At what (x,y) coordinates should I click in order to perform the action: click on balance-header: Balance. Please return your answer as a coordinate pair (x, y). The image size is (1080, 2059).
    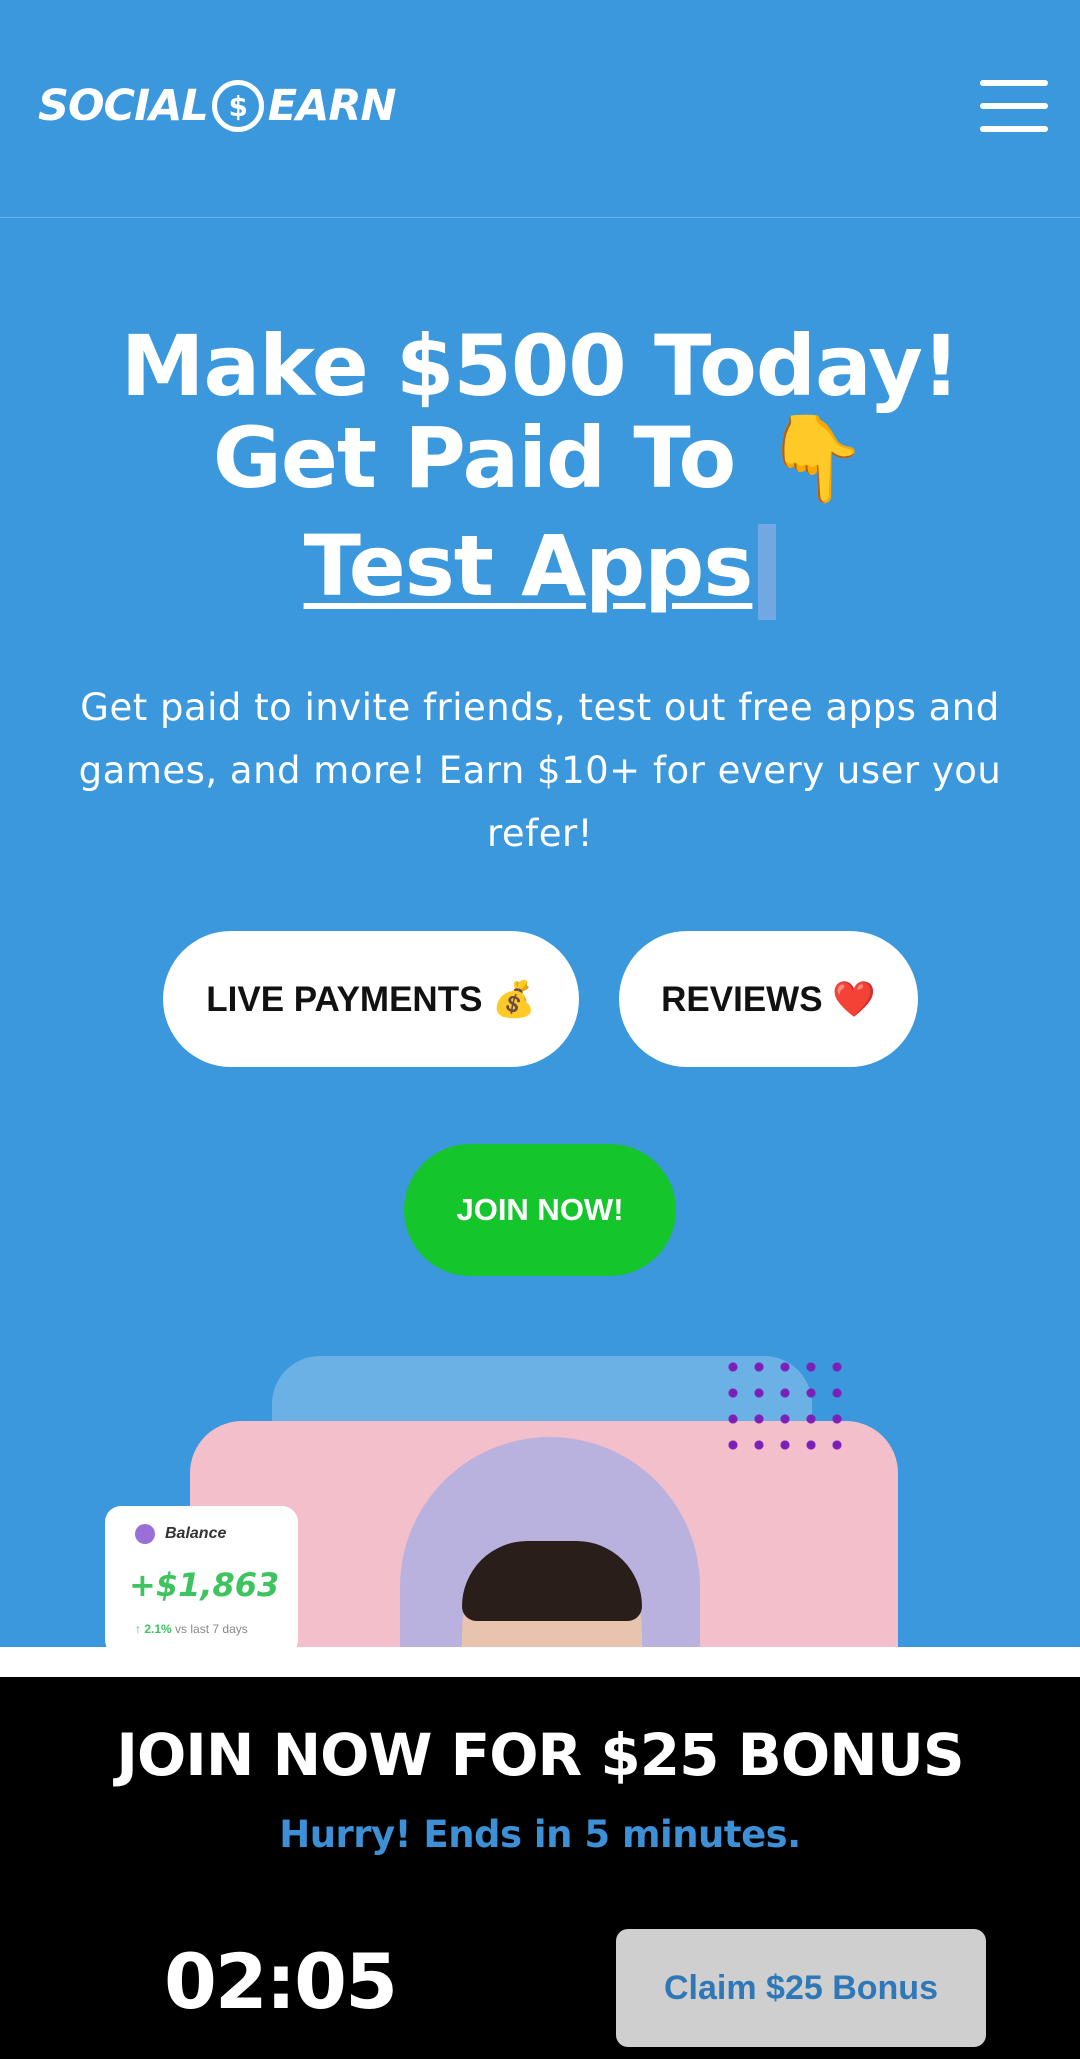
    Looking at the image, I should click on (180, 1534).